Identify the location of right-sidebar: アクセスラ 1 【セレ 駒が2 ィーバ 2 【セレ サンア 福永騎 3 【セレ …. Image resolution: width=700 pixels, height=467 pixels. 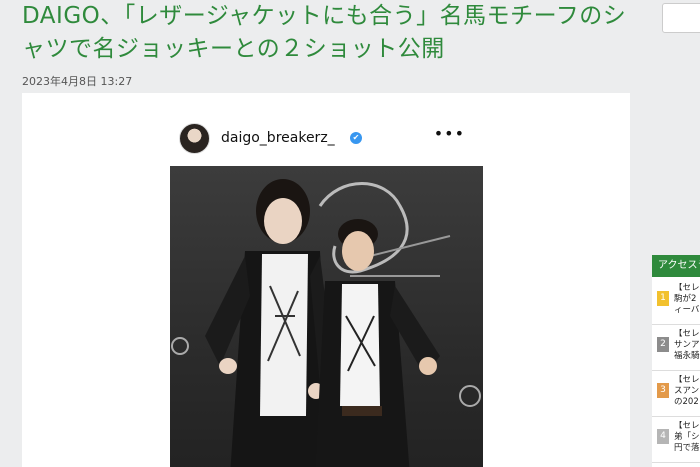
(676, 233).